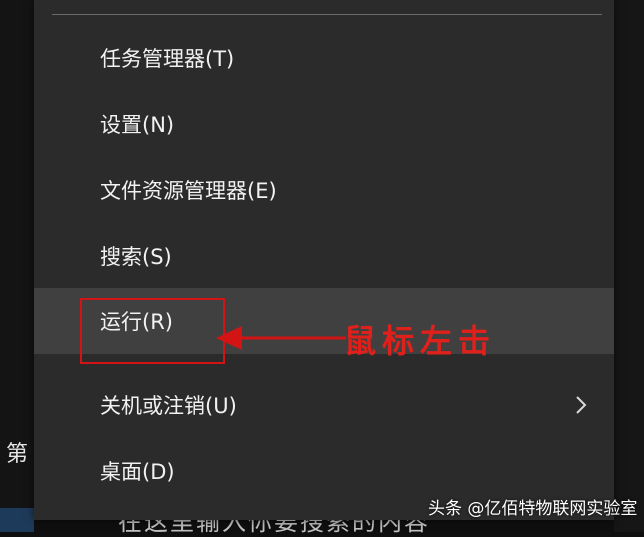 The width and height of the screenshot is (644, 537). Describe the element at coordinates (17, 454) in the screenshot. I see `background-window-text: 第` at that location.